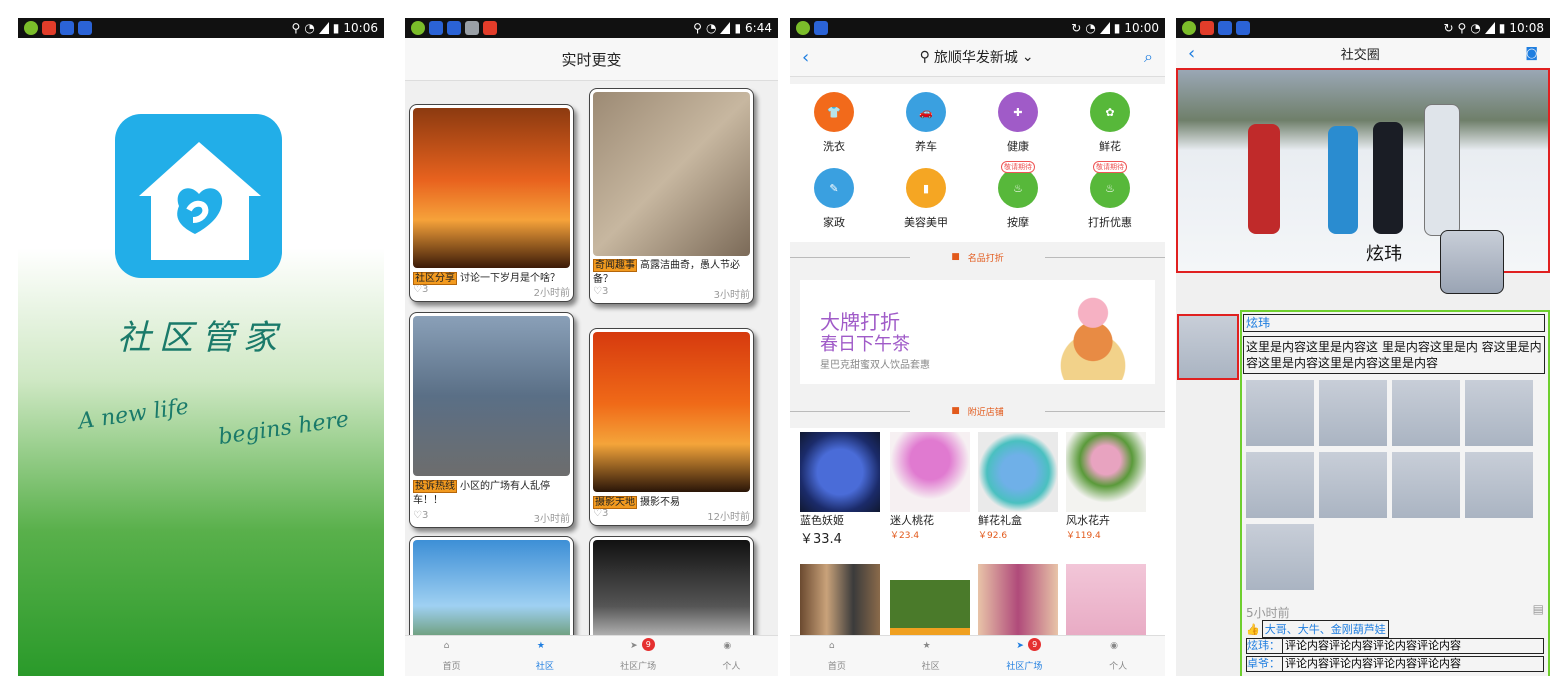 This screenshot has width=1561, height=690. I want to click on wifi-icon: ◔, so click(309, 28).